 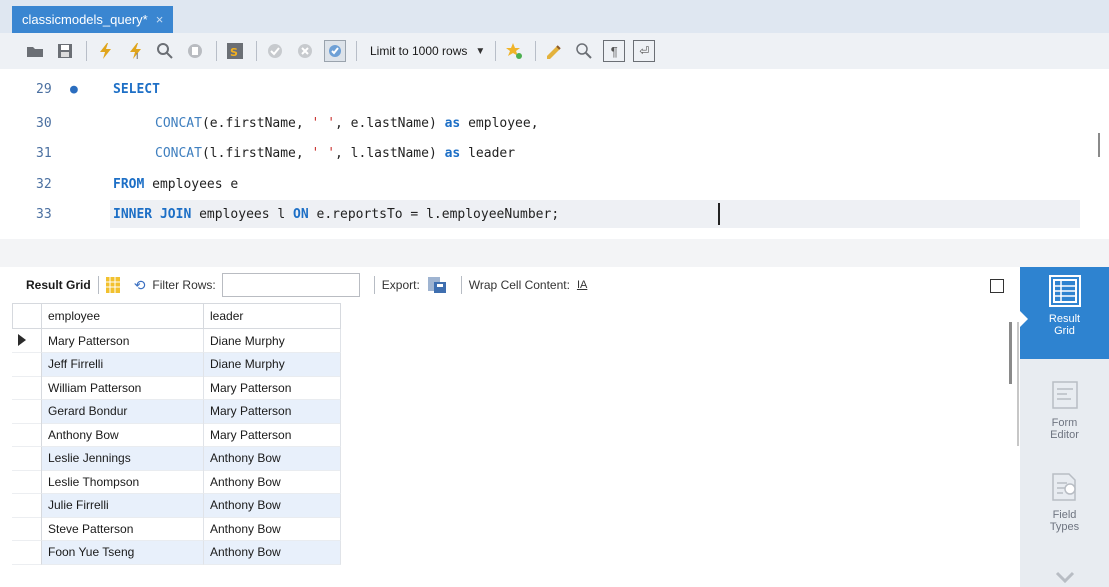 What do you see at coordinates (105, 51) in the screenshot?
I see `execute-icon` at bounding box center [105, 51].